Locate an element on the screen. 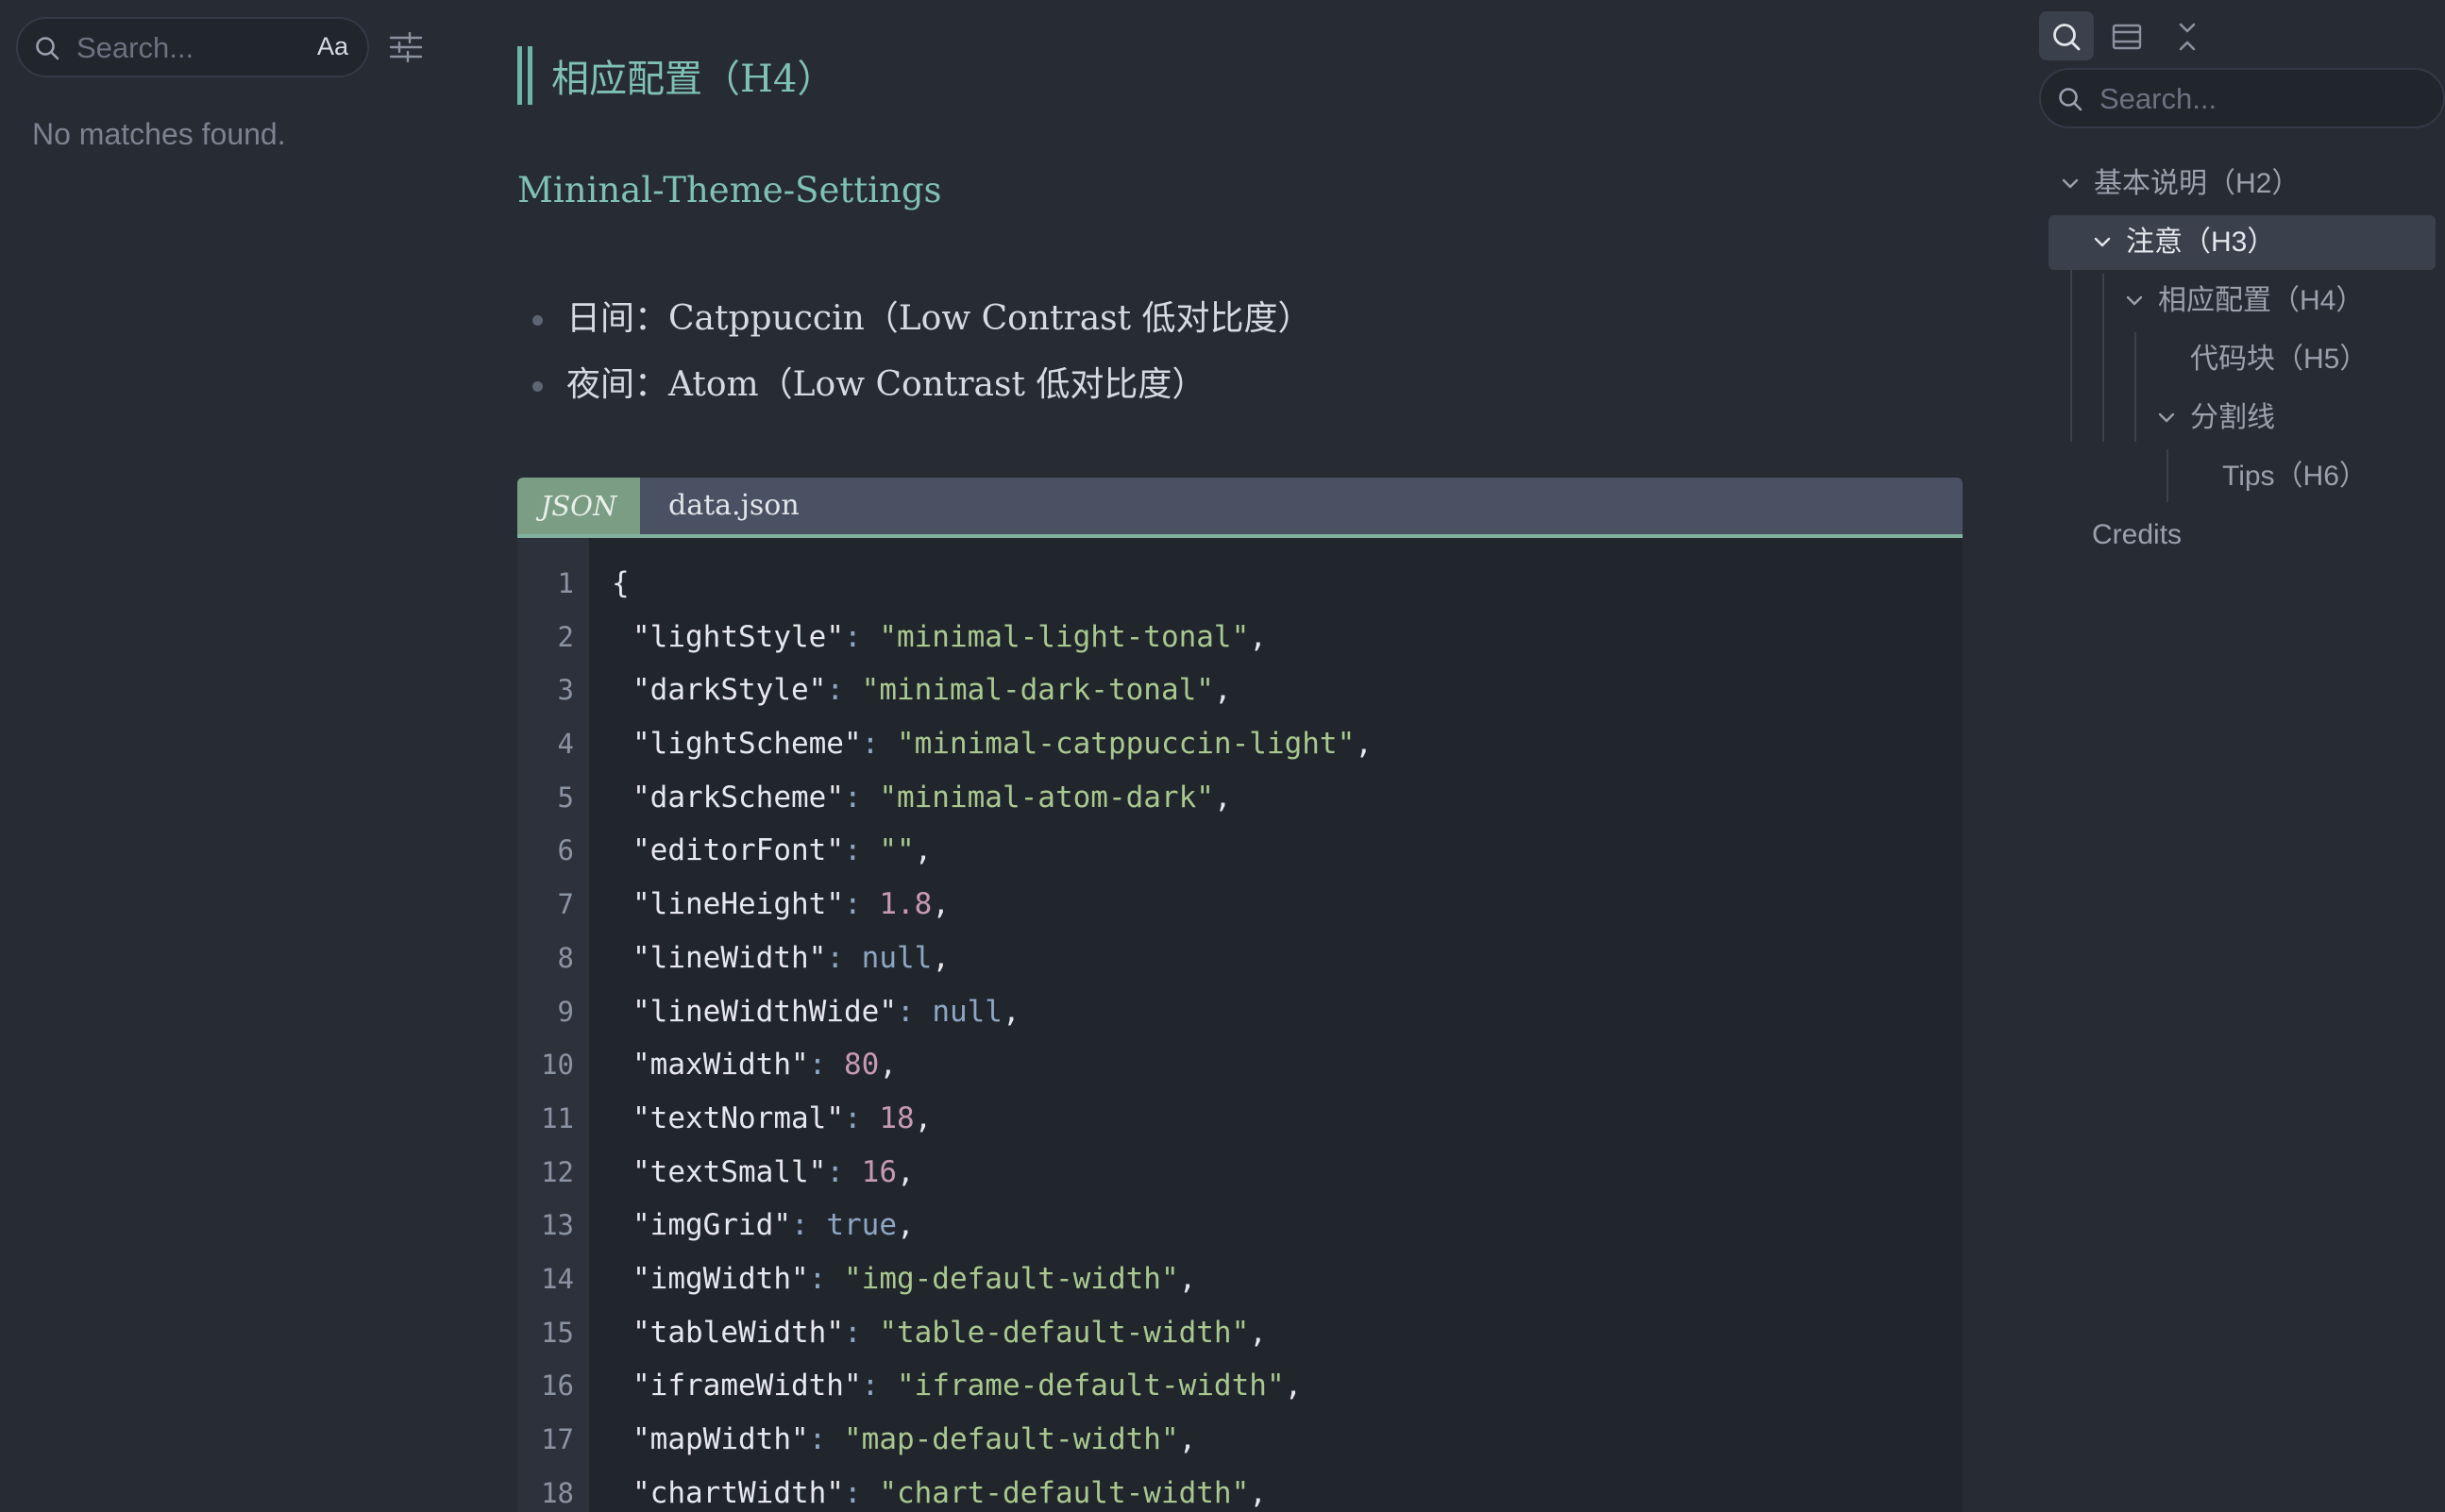  code-line-content: "textNormal": 18, is located at coordinates (782, 1117).